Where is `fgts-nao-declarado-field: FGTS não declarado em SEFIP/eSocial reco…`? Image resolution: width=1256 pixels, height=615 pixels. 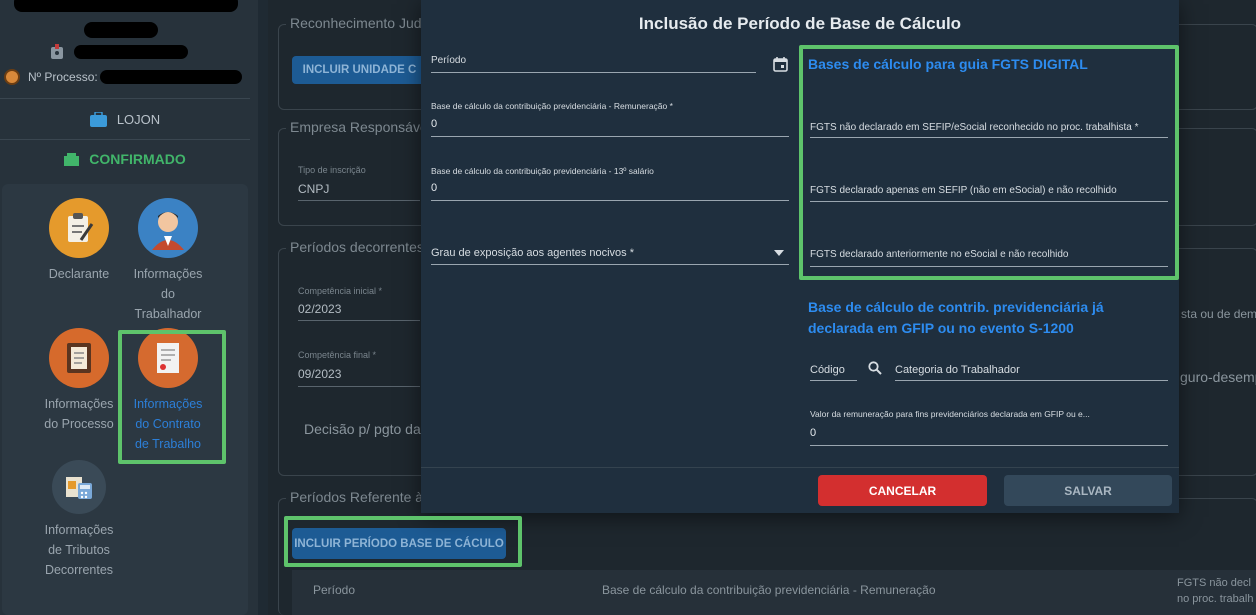 fgts-nao-declarado-field: FGTS não declarado em SEFIP/eSocial reco… is located at coordinates (974, 127).